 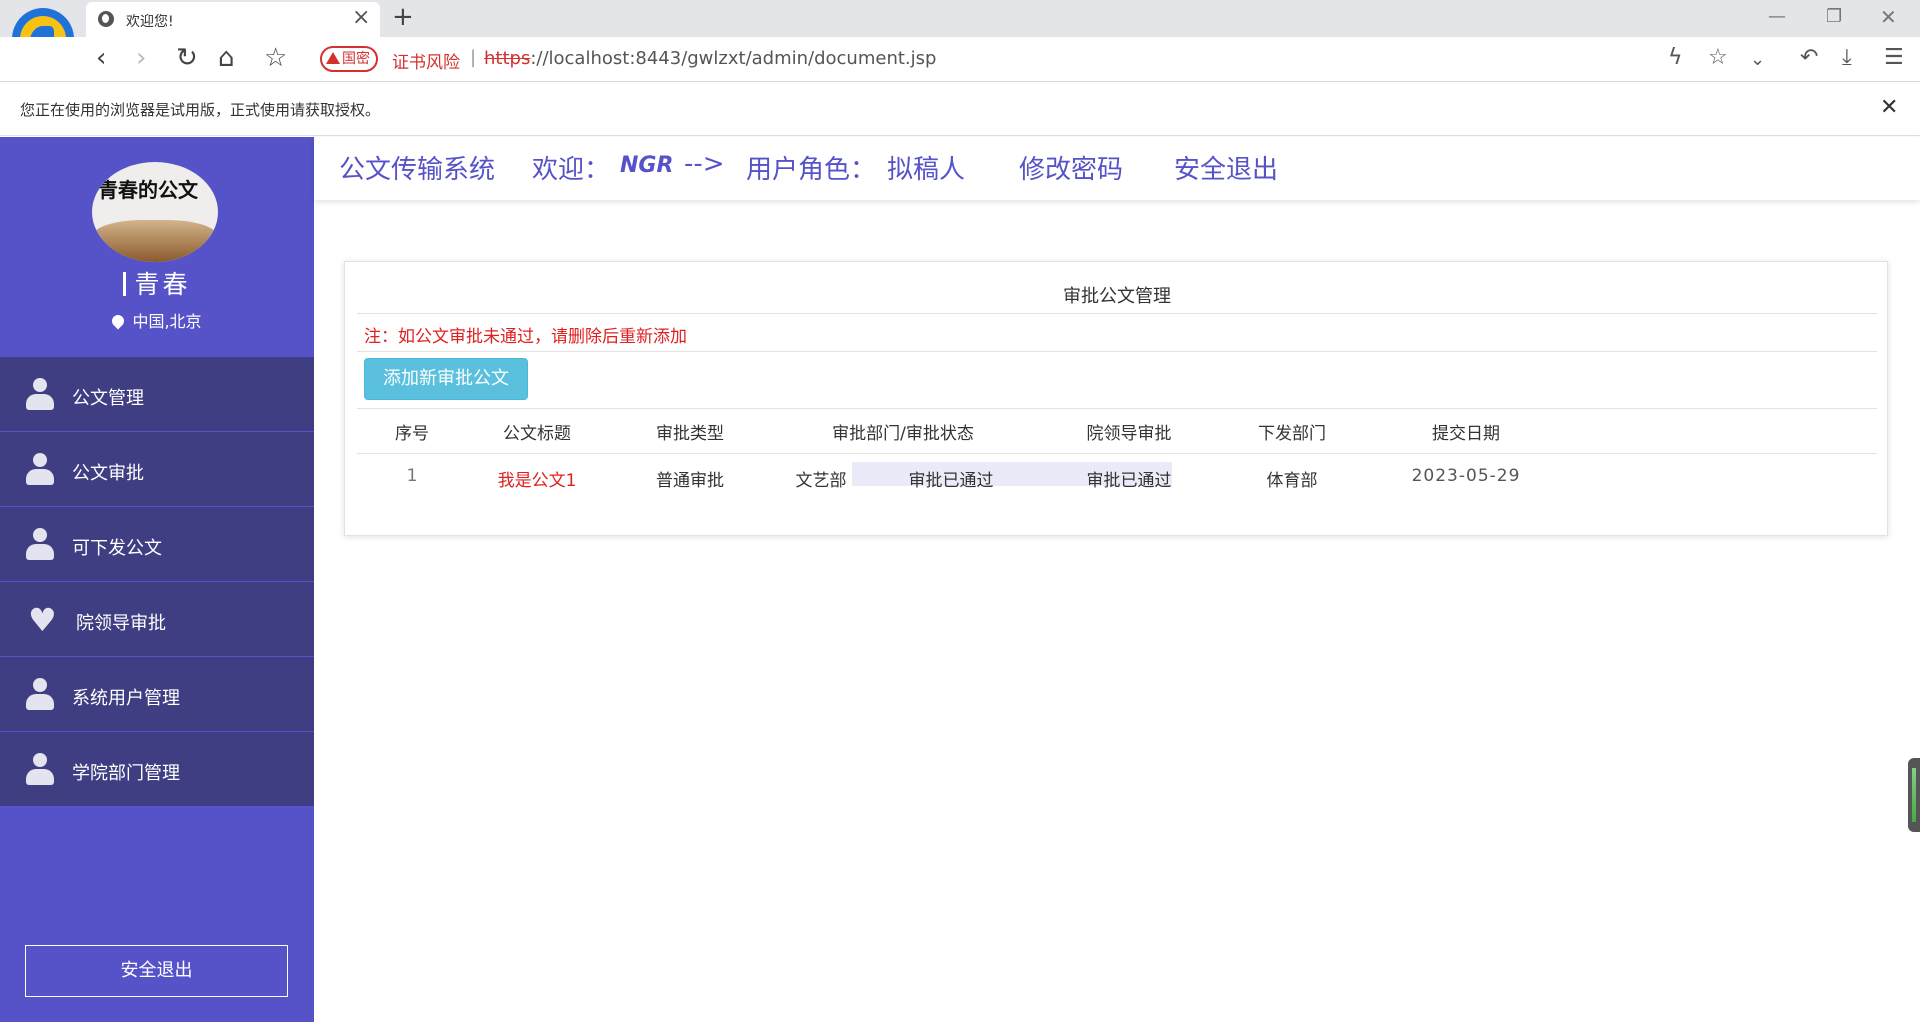 What do you see at coordinates (960, 109) in the screenshot?
I see `trial-notice-bar: 您正在使用的浏览器是试用版，正式使用请获取授权。 ✕` at bounding box center [960, 109].